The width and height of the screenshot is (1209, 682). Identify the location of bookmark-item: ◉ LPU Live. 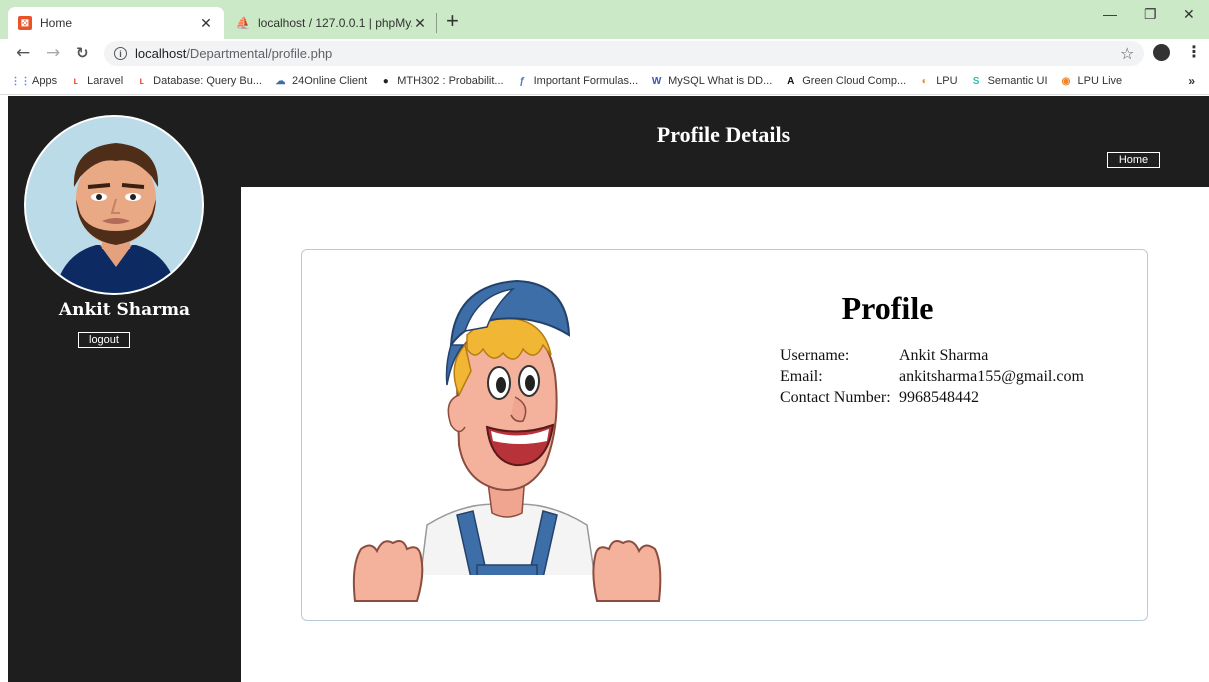
(1091, 81).